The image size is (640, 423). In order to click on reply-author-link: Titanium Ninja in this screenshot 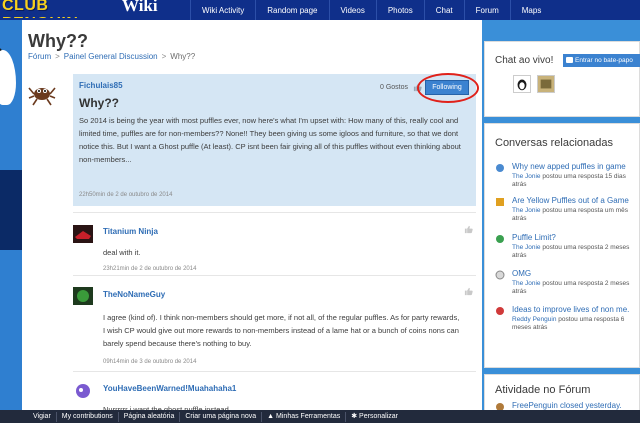, I will do `click(130, 231)`.